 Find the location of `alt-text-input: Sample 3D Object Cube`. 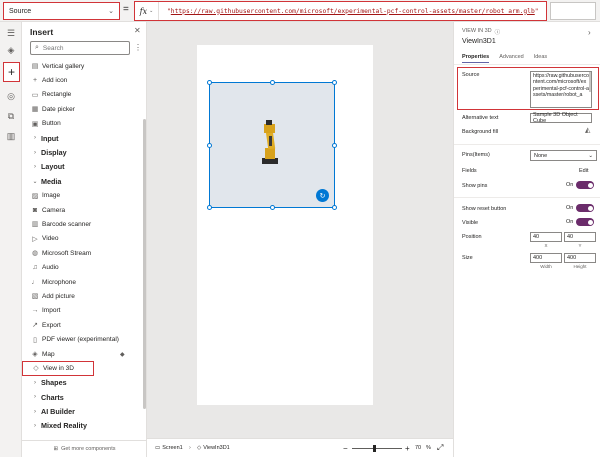

alt-text-input: Sample 3D Object Cube is located at coordinates (561, 118).